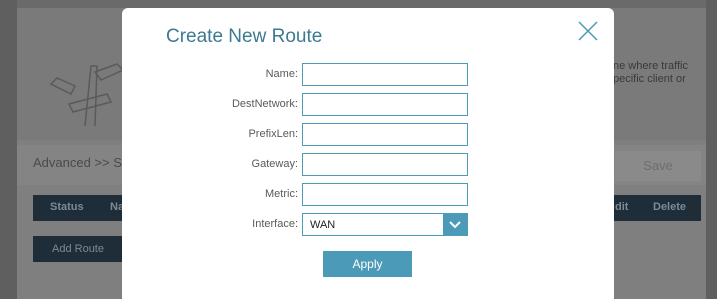 Image resolution: width=717 pixels, height=299 pixels. Describe the element at coordinates (385, 104) in the screenshot. I see `dest-network-input` at that location.